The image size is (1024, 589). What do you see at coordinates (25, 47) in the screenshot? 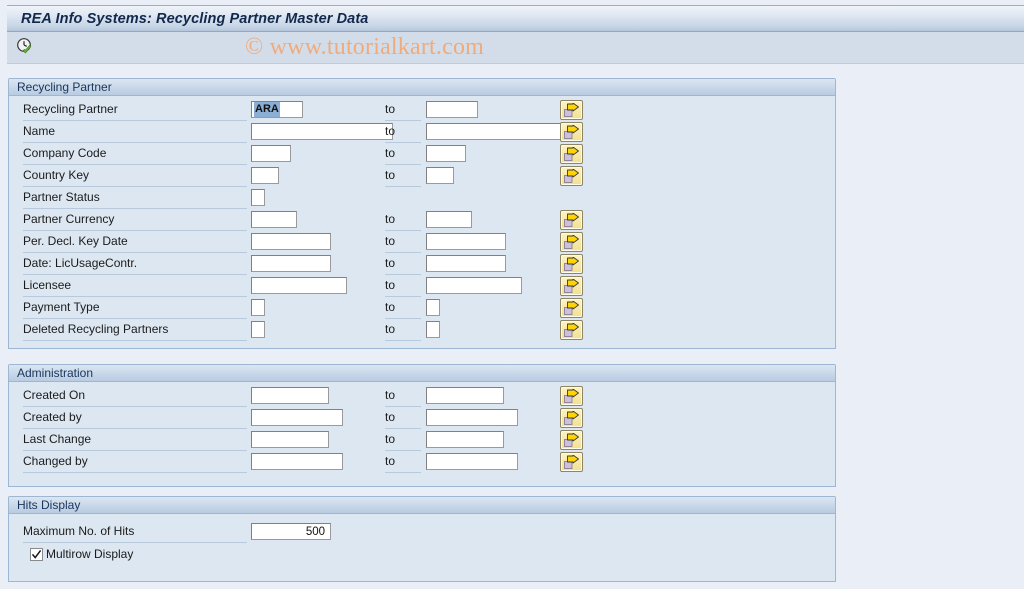
I see `execute-button` at bounding box center [25, 47].